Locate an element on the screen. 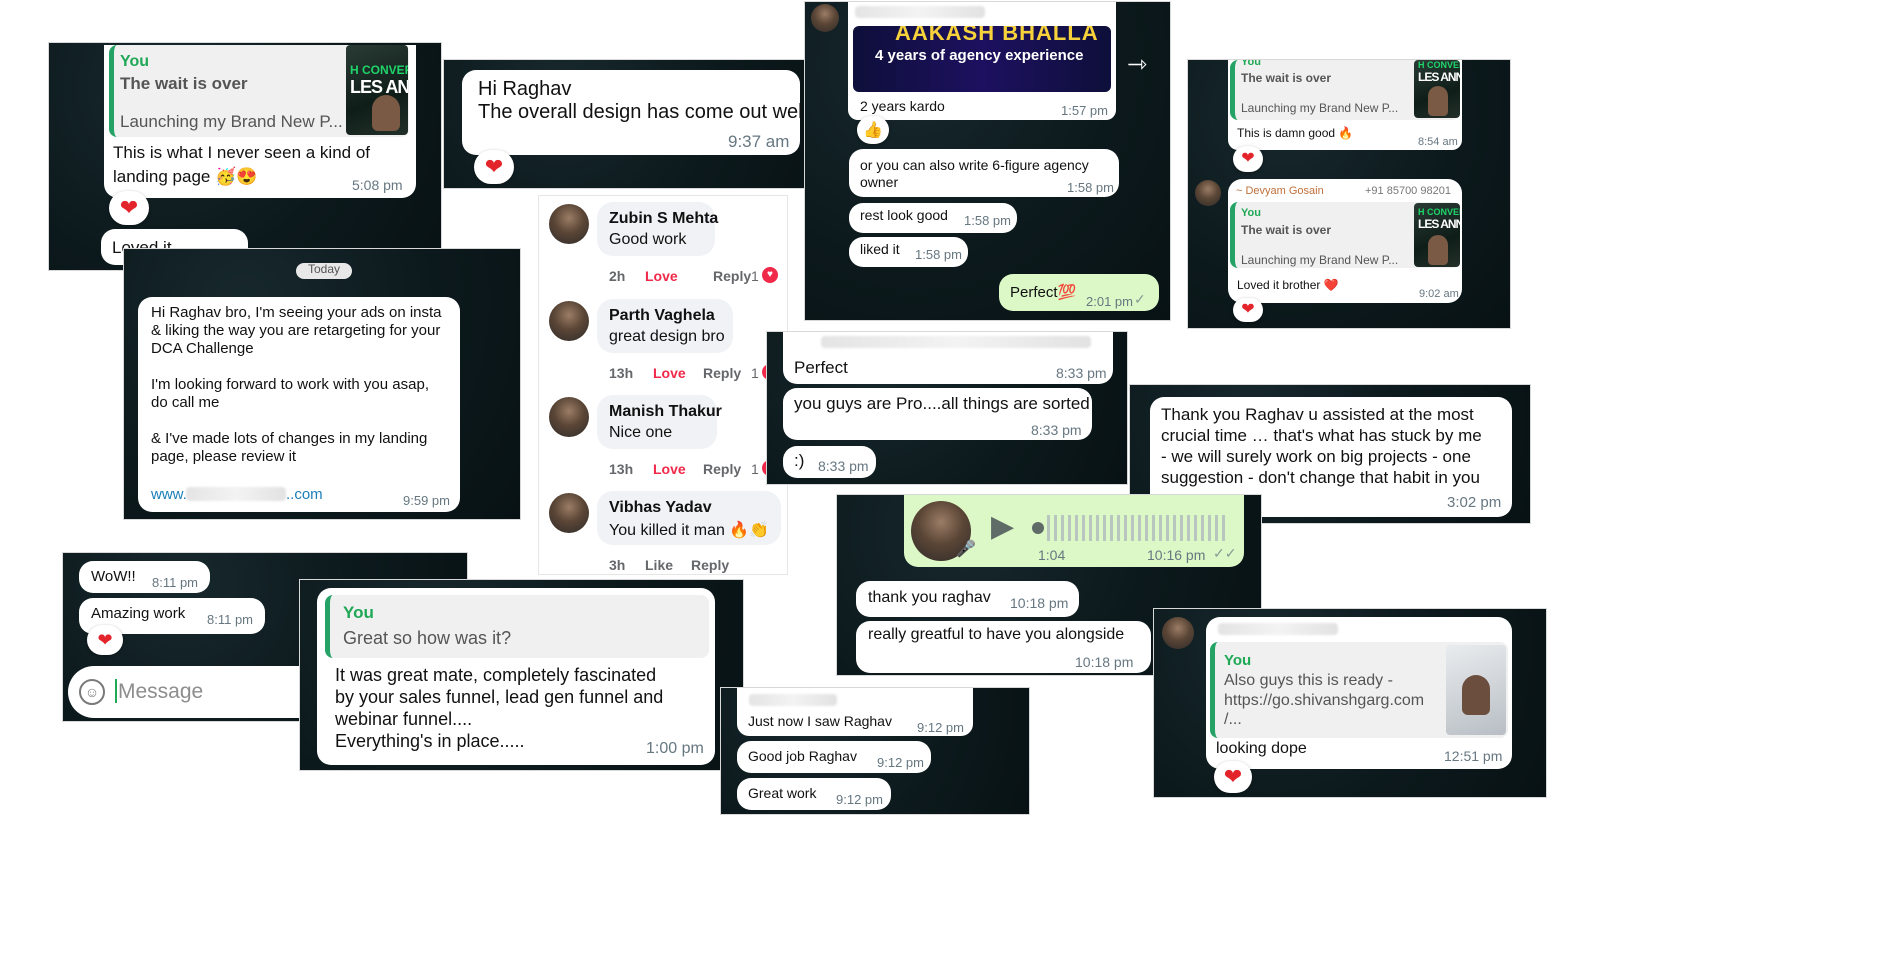  comment-text: Nice one is located at coordinates (641, 432).